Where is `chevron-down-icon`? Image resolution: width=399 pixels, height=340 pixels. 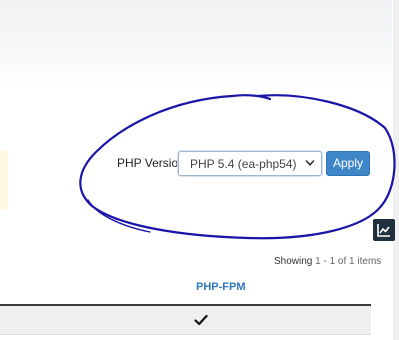 chevron-down-icon is located at coordinates (310, 163).